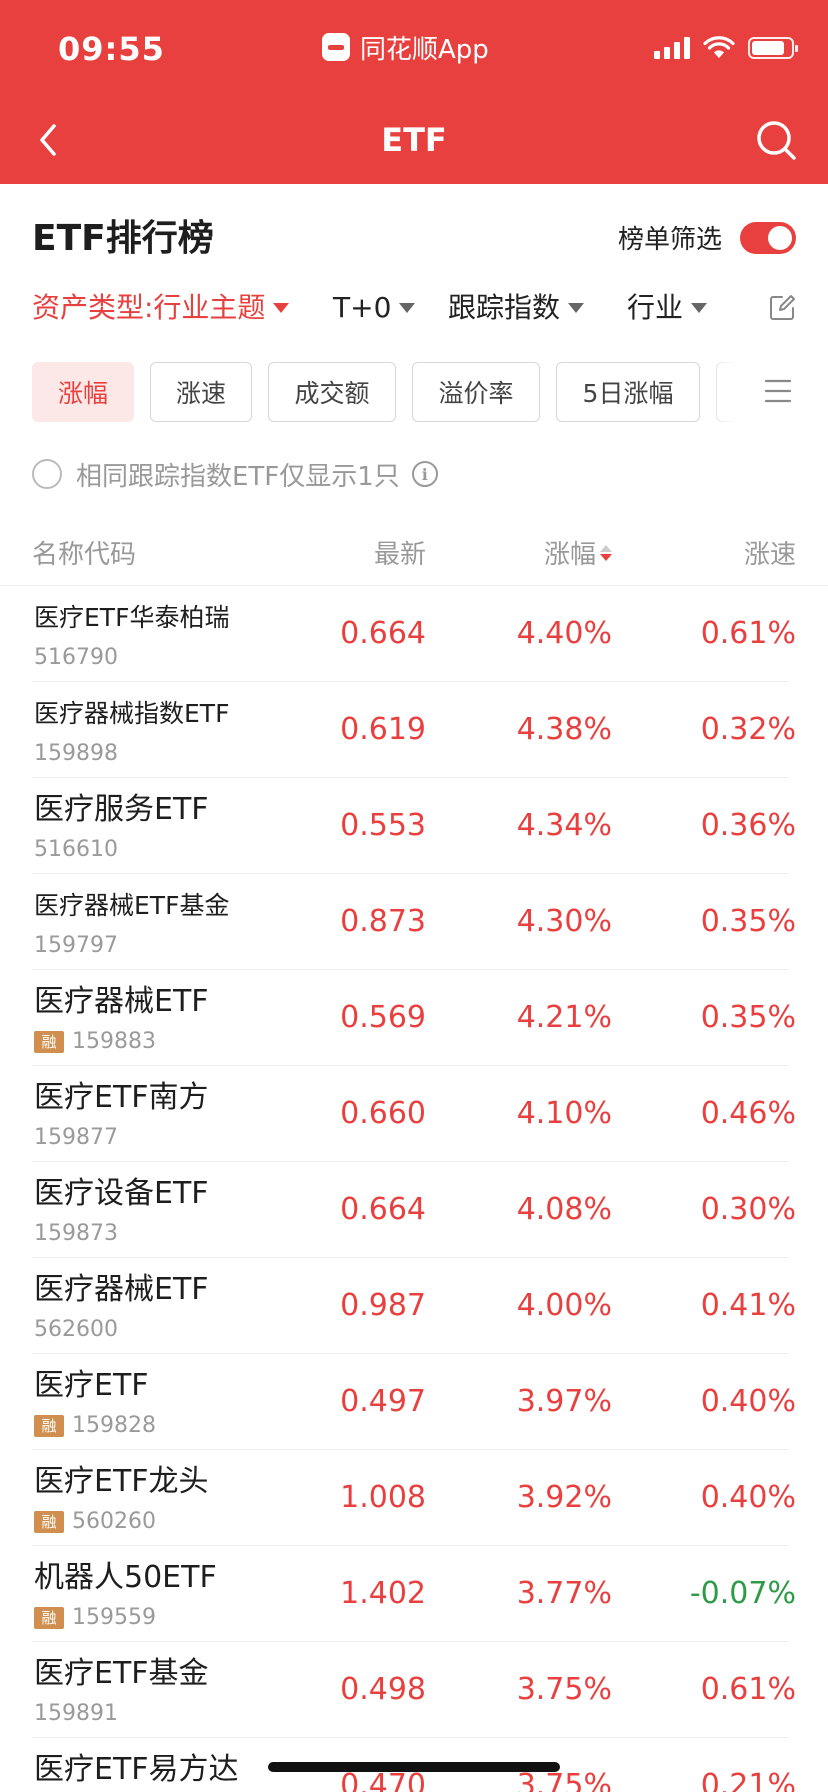 This screenshot has width=828, height=1792. I want to click on etf-code-line: 562600, so click(76, 1330).